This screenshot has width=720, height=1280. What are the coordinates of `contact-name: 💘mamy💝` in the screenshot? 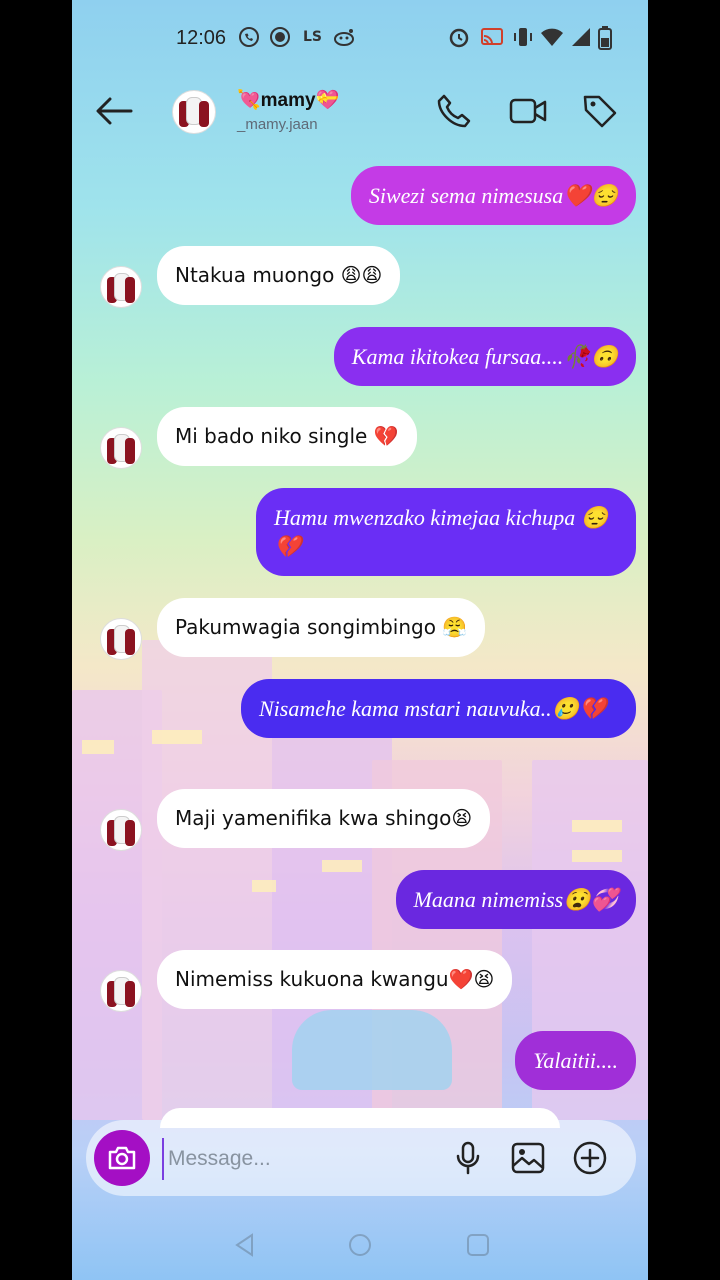 It's located at (288, 100).